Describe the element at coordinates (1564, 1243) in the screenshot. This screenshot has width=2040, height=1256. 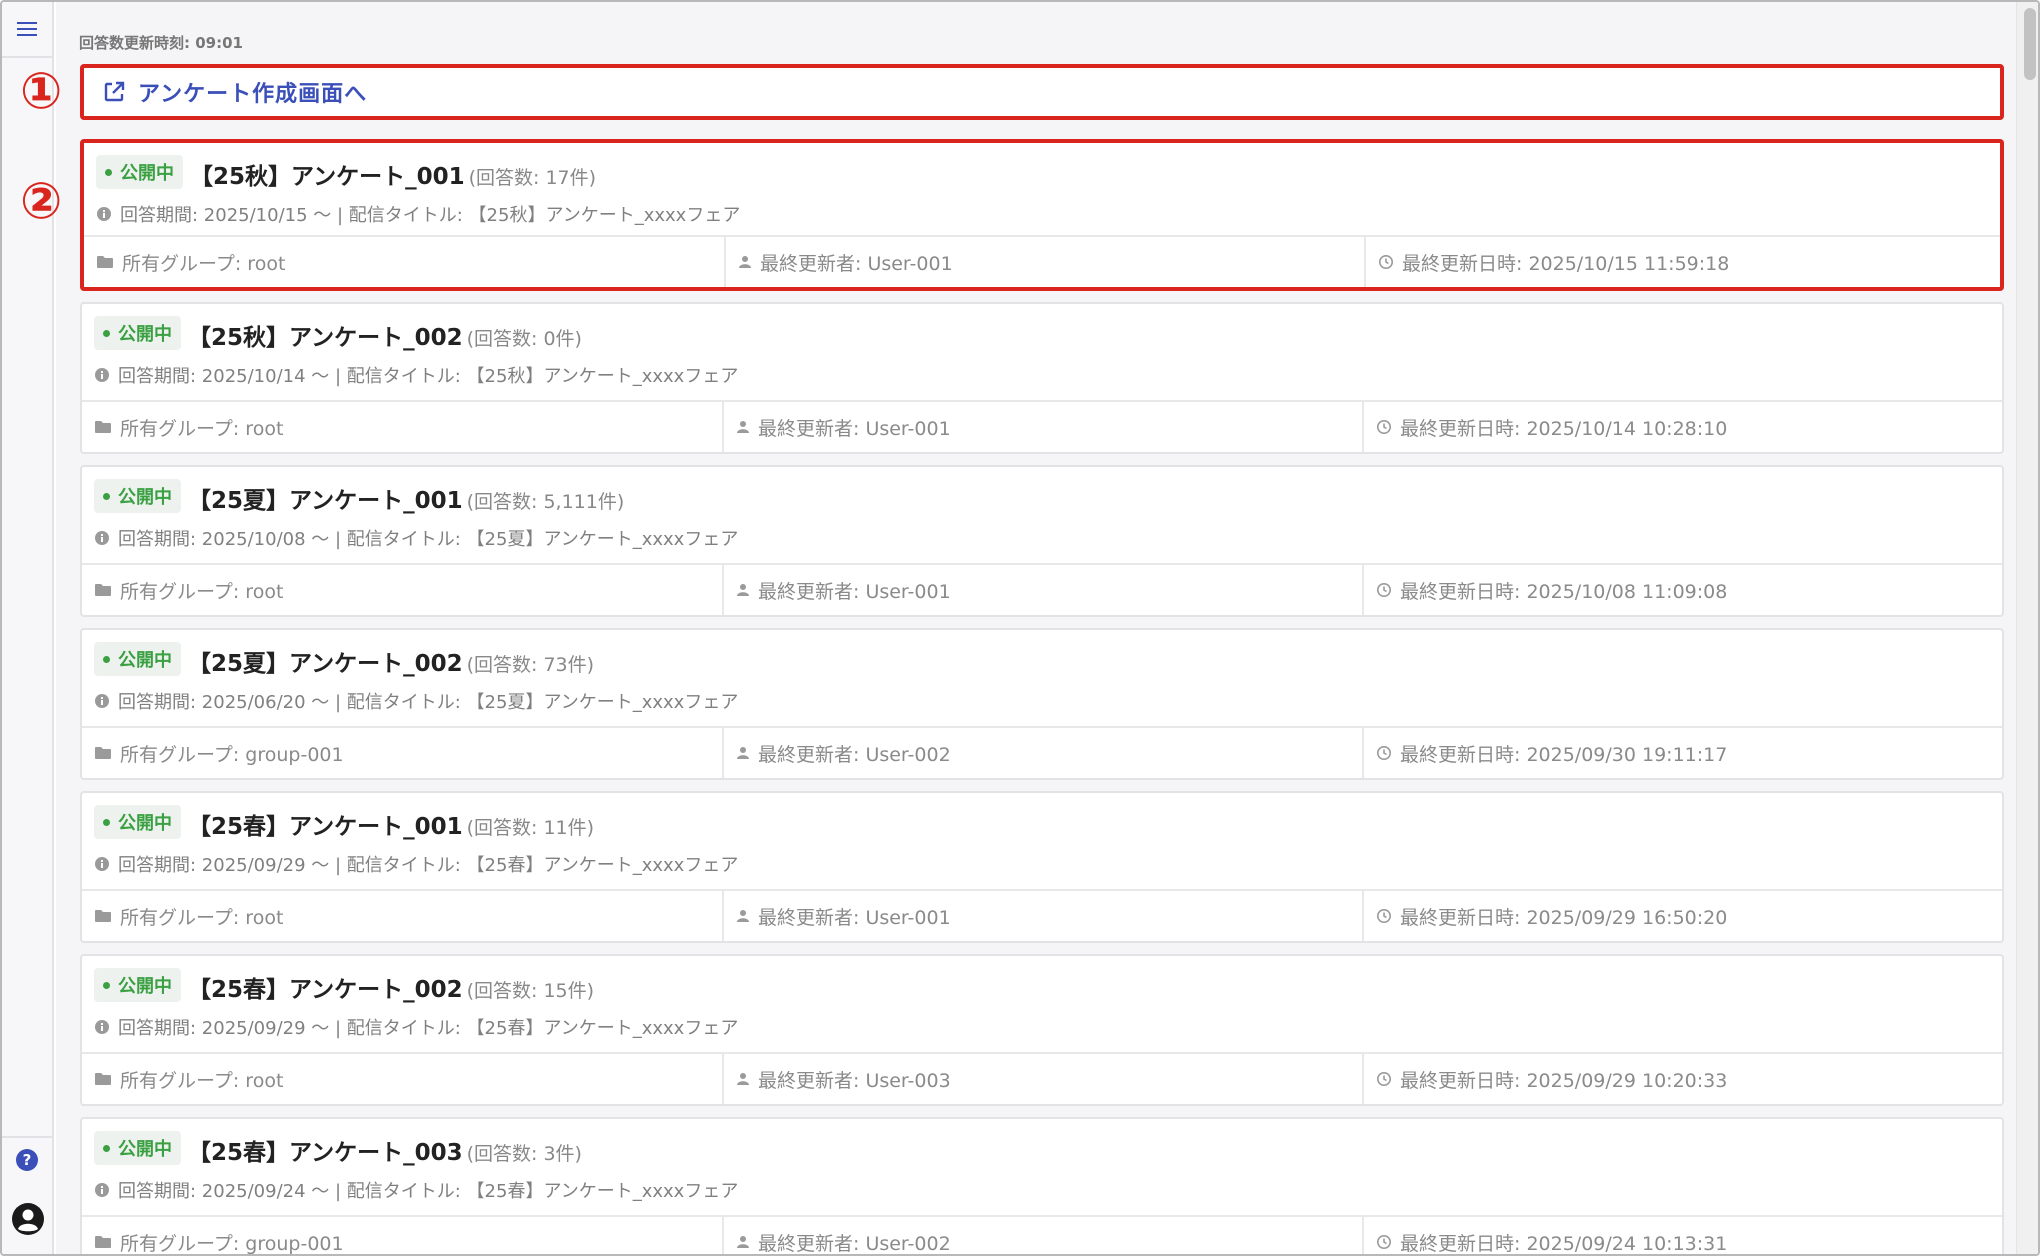
I see `last-updated-at-text: 最終更新日時: 2025/09/24 10:13:31` at that location.